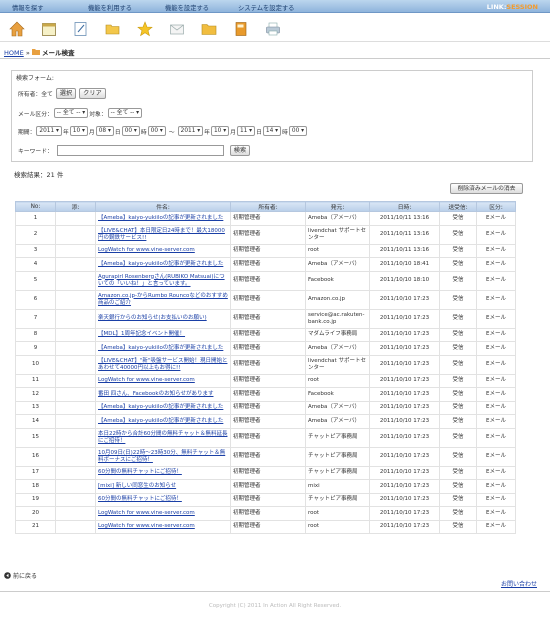 The image size is (550, 618). Describe the element at coordinates (458, 206) in the screenshot. I see `header-direction: 送受信:` at that location.